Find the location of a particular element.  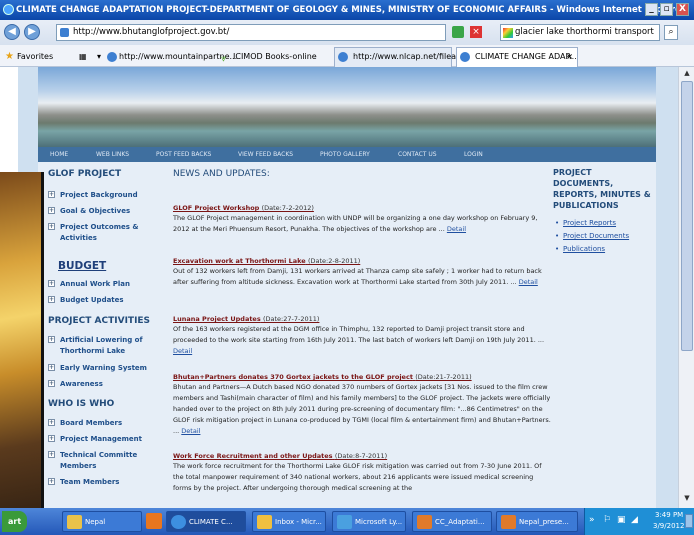

sidebar-item-early-warning: + Early Warning System is located at coordinates (97, 368).